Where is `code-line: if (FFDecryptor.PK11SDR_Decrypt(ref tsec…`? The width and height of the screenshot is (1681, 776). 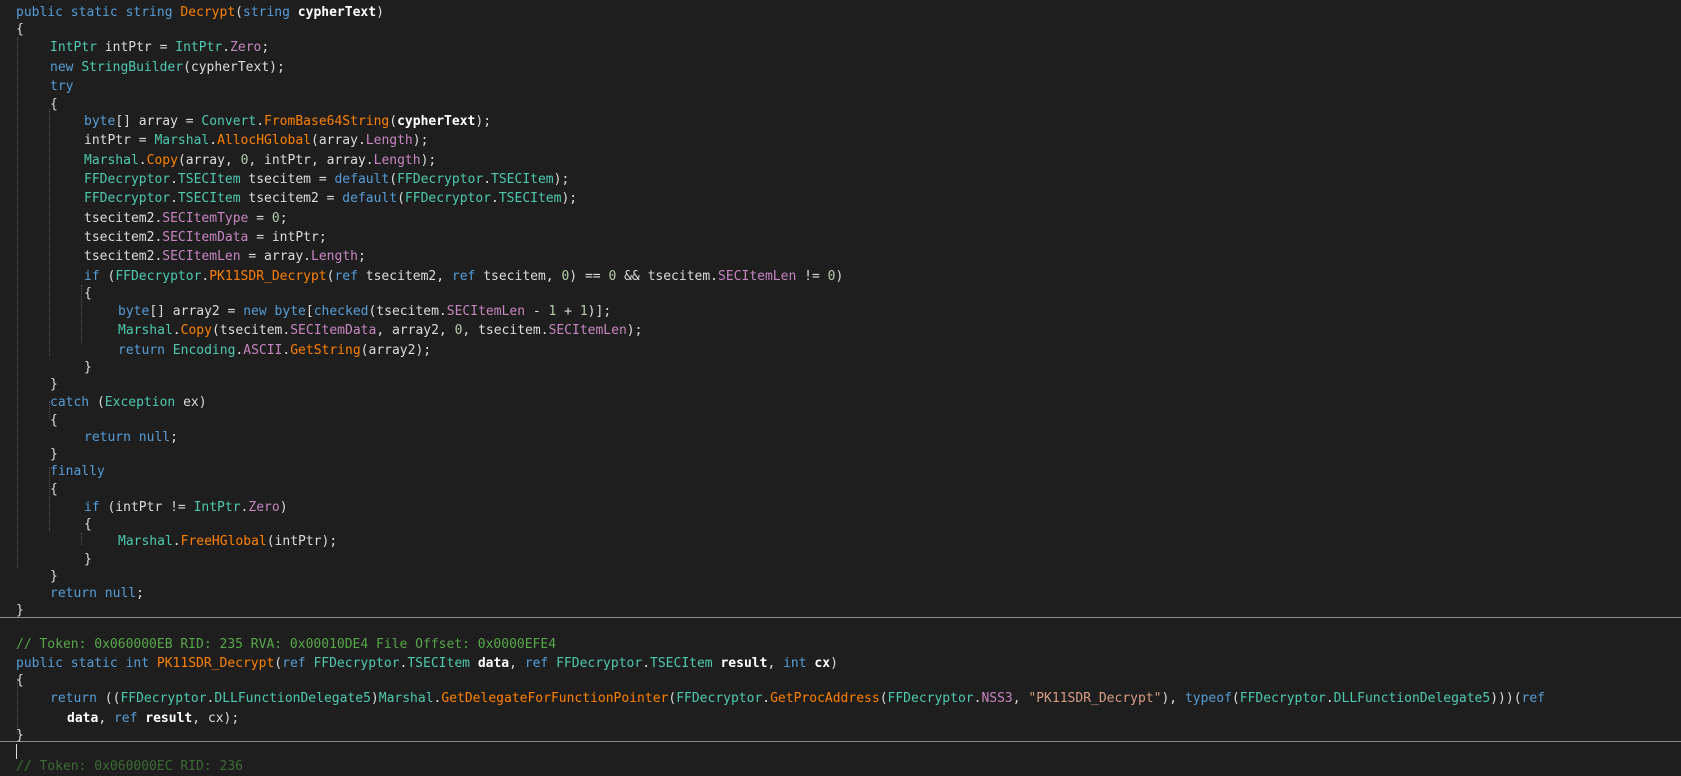 code-line: if (FFDecryptor.PK11SDR_Decrypt(ref tsec… is located at coordinates (463, 276).